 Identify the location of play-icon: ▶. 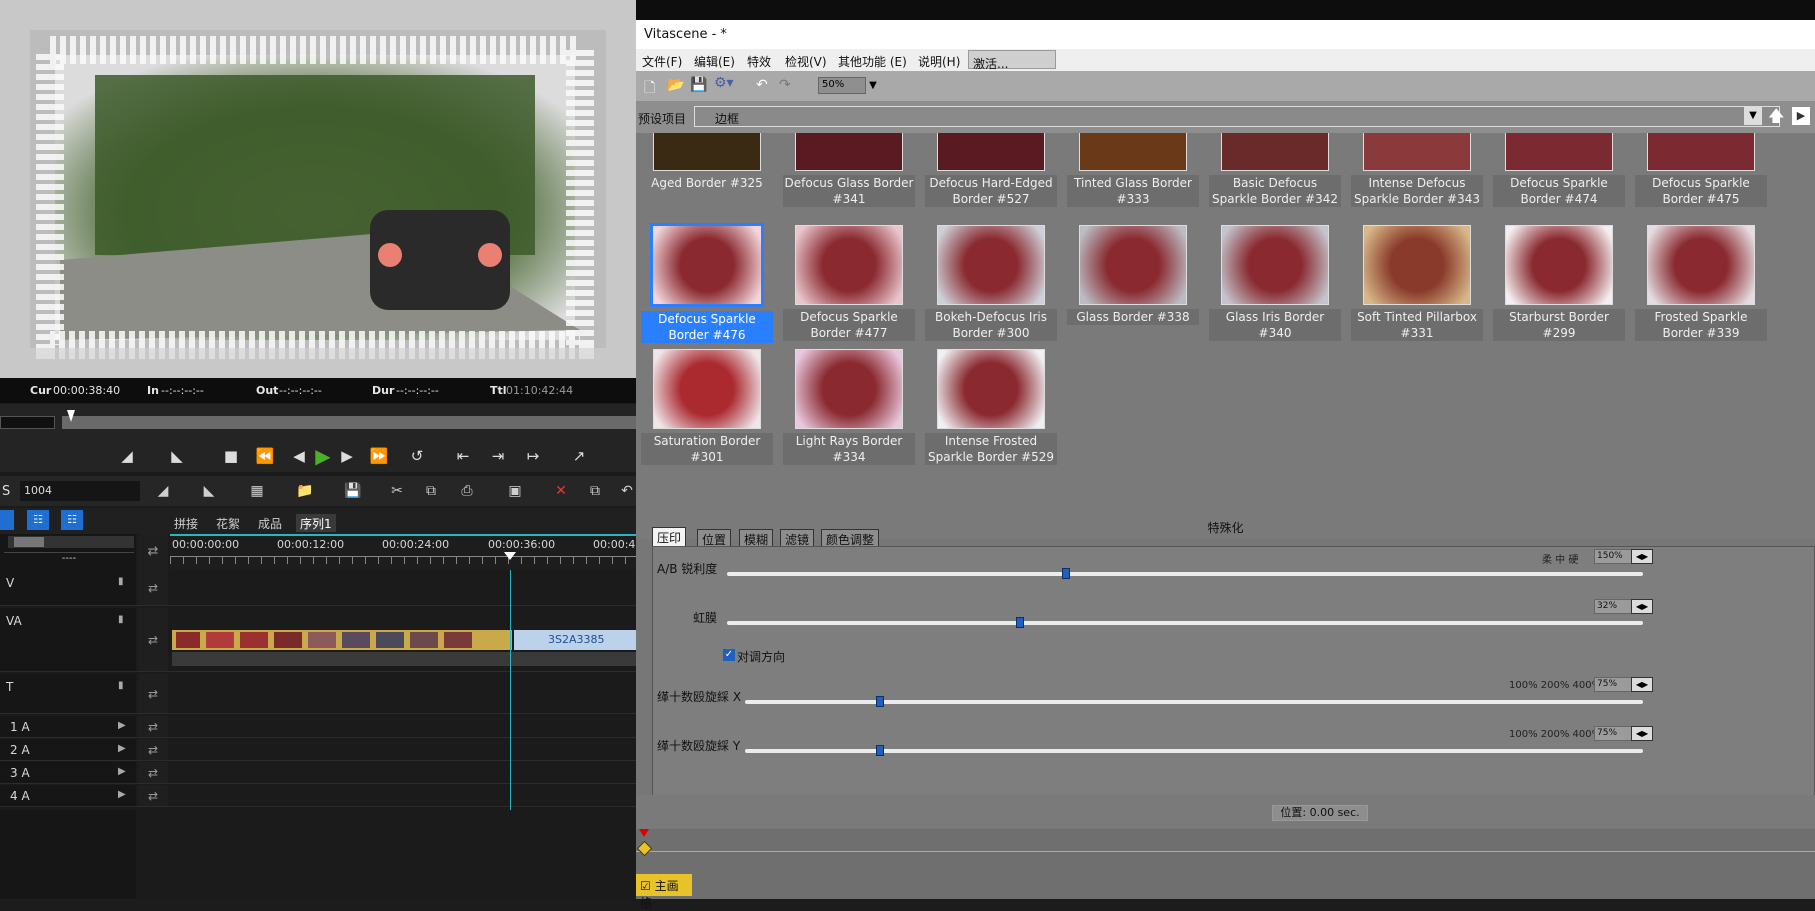
(323, 456).